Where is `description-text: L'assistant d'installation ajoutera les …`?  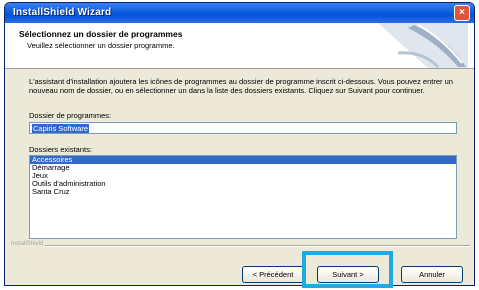
description-text: L'assistant d'installation ajoutera les … is located at coordinates (241, 86).